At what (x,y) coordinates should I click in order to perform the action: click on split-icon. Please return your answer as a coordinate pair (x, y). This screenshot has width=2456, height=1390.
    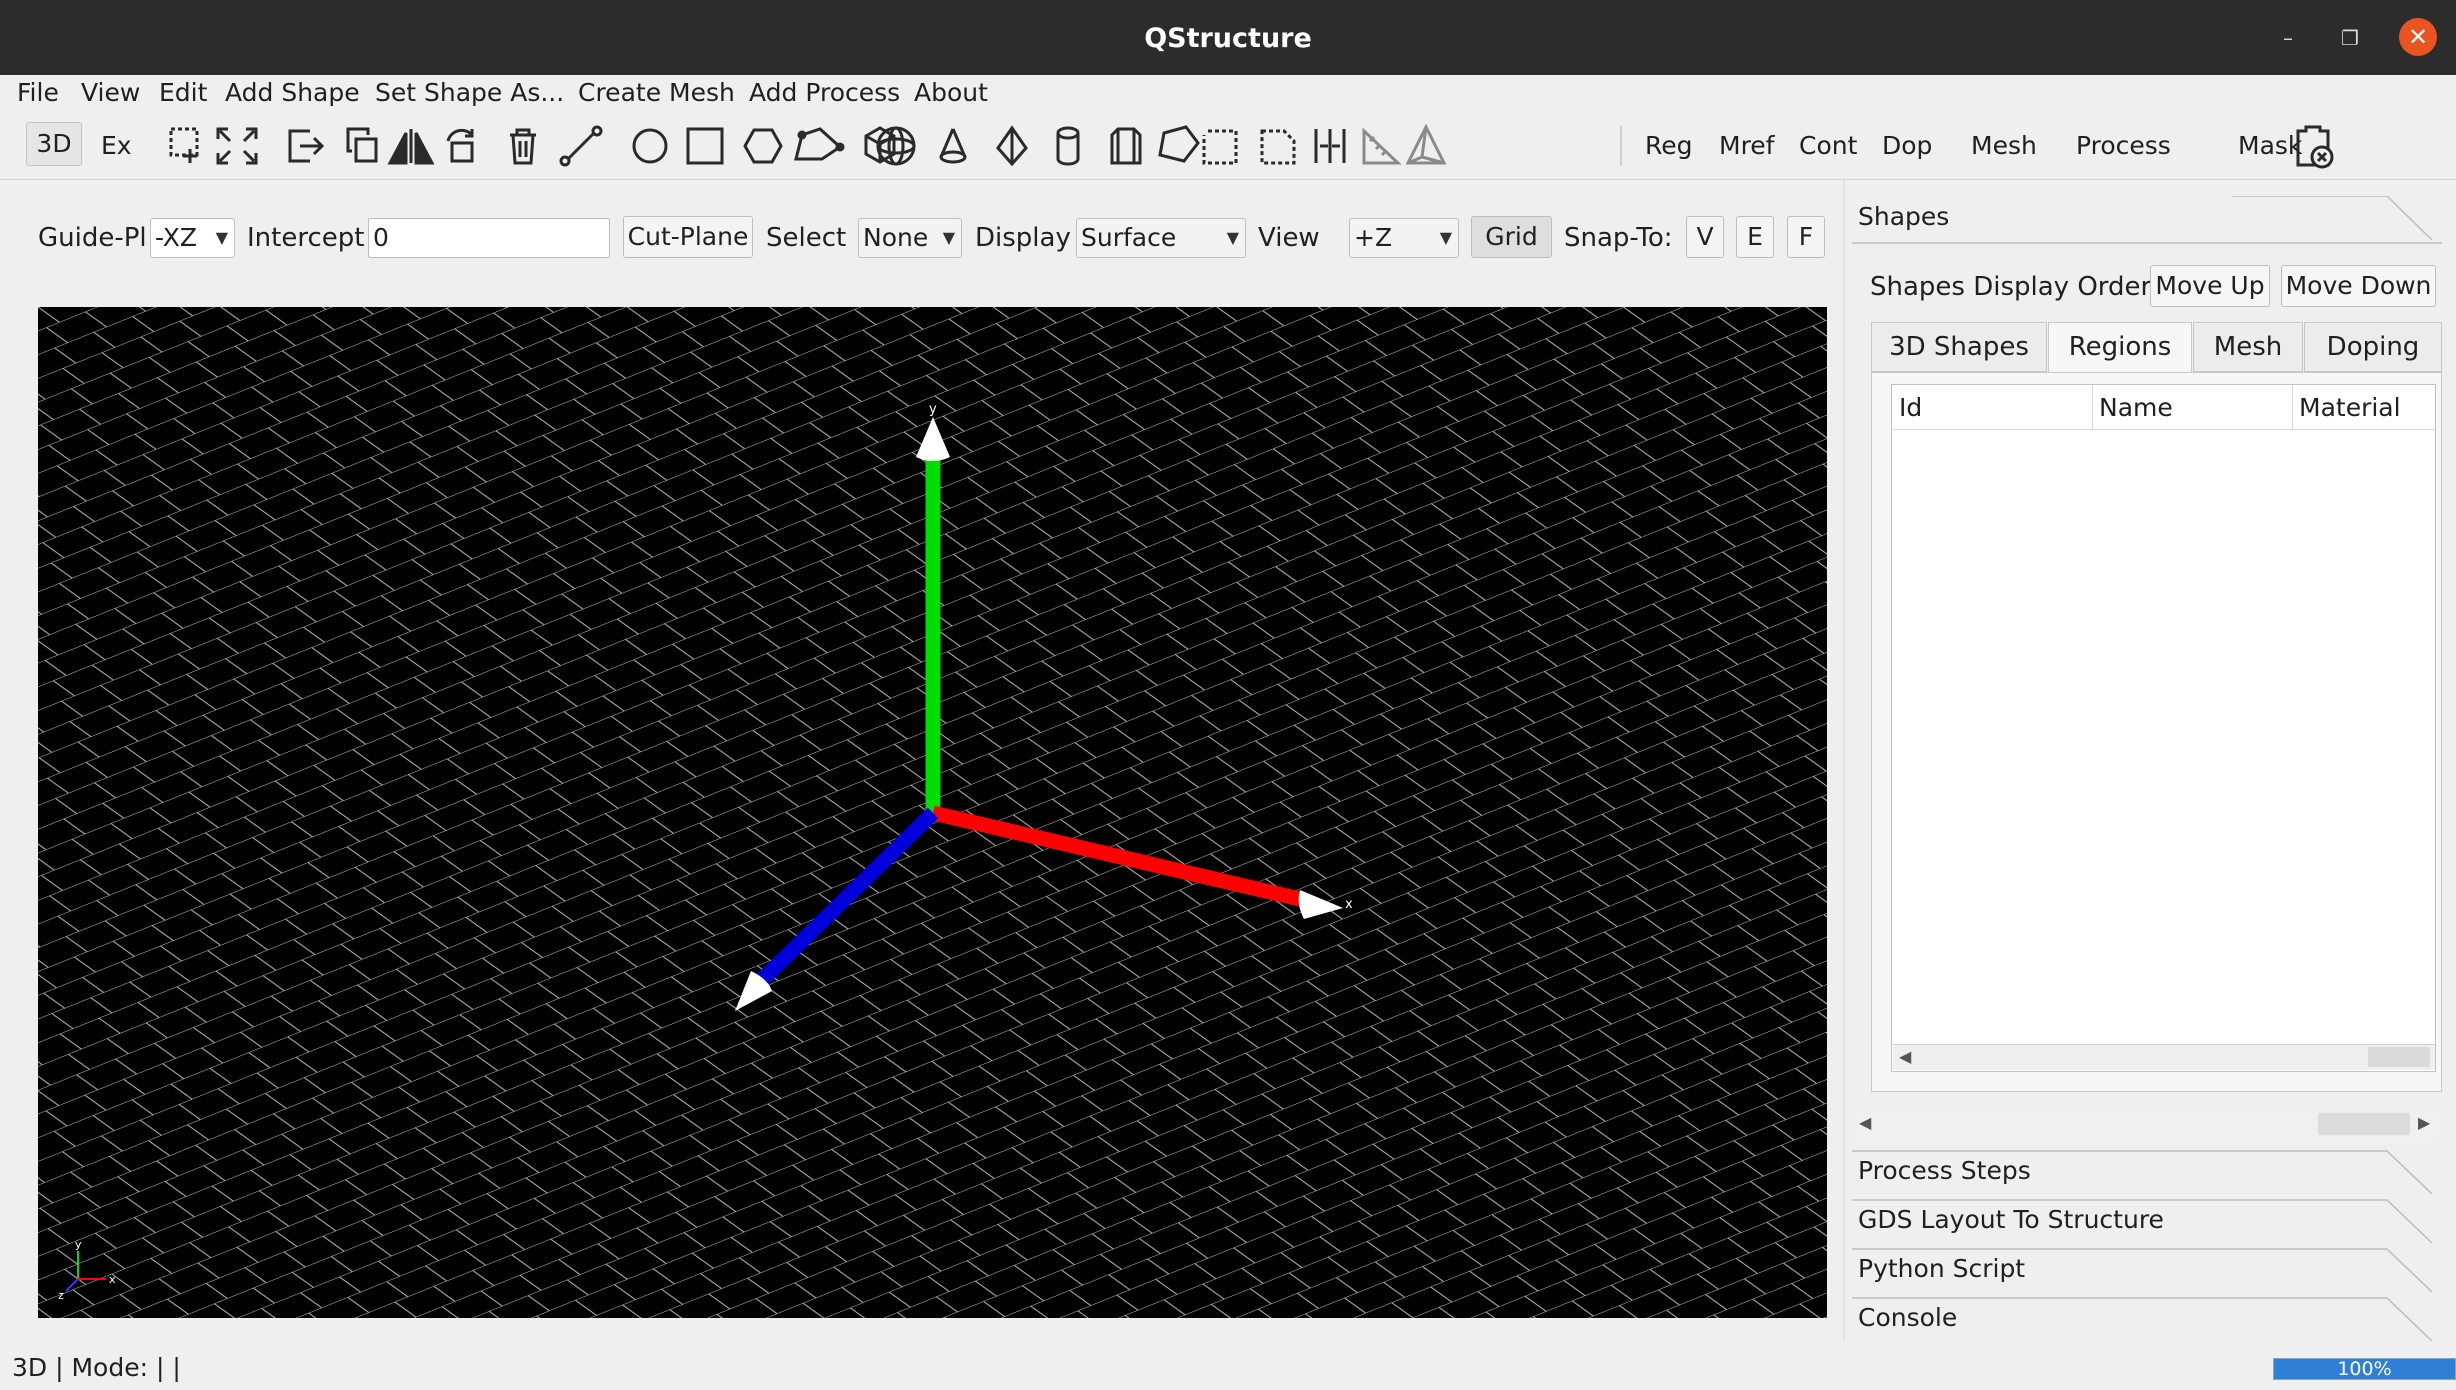
    Looking at the image, I should click on (1330, 146).